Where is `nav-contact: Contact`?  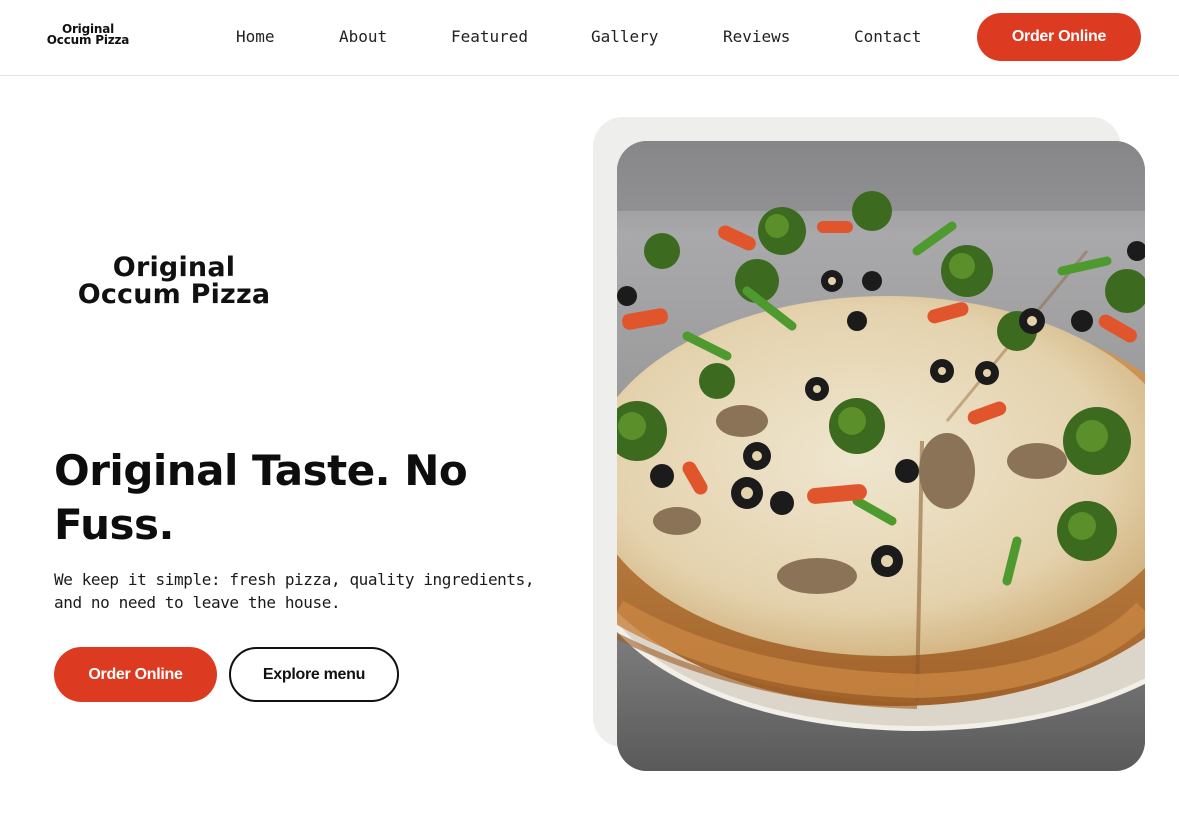
nav-contact: Contact is located at coordinates (887, 37).